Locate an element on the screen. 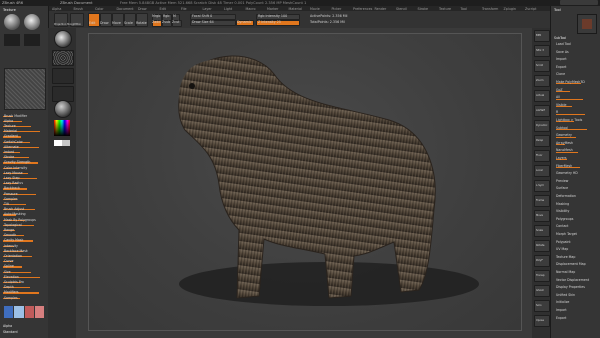 Image resolution: width=600 pixels, height=338 pixels. left-tray-row: Depth is located at coordinates (24, 287).